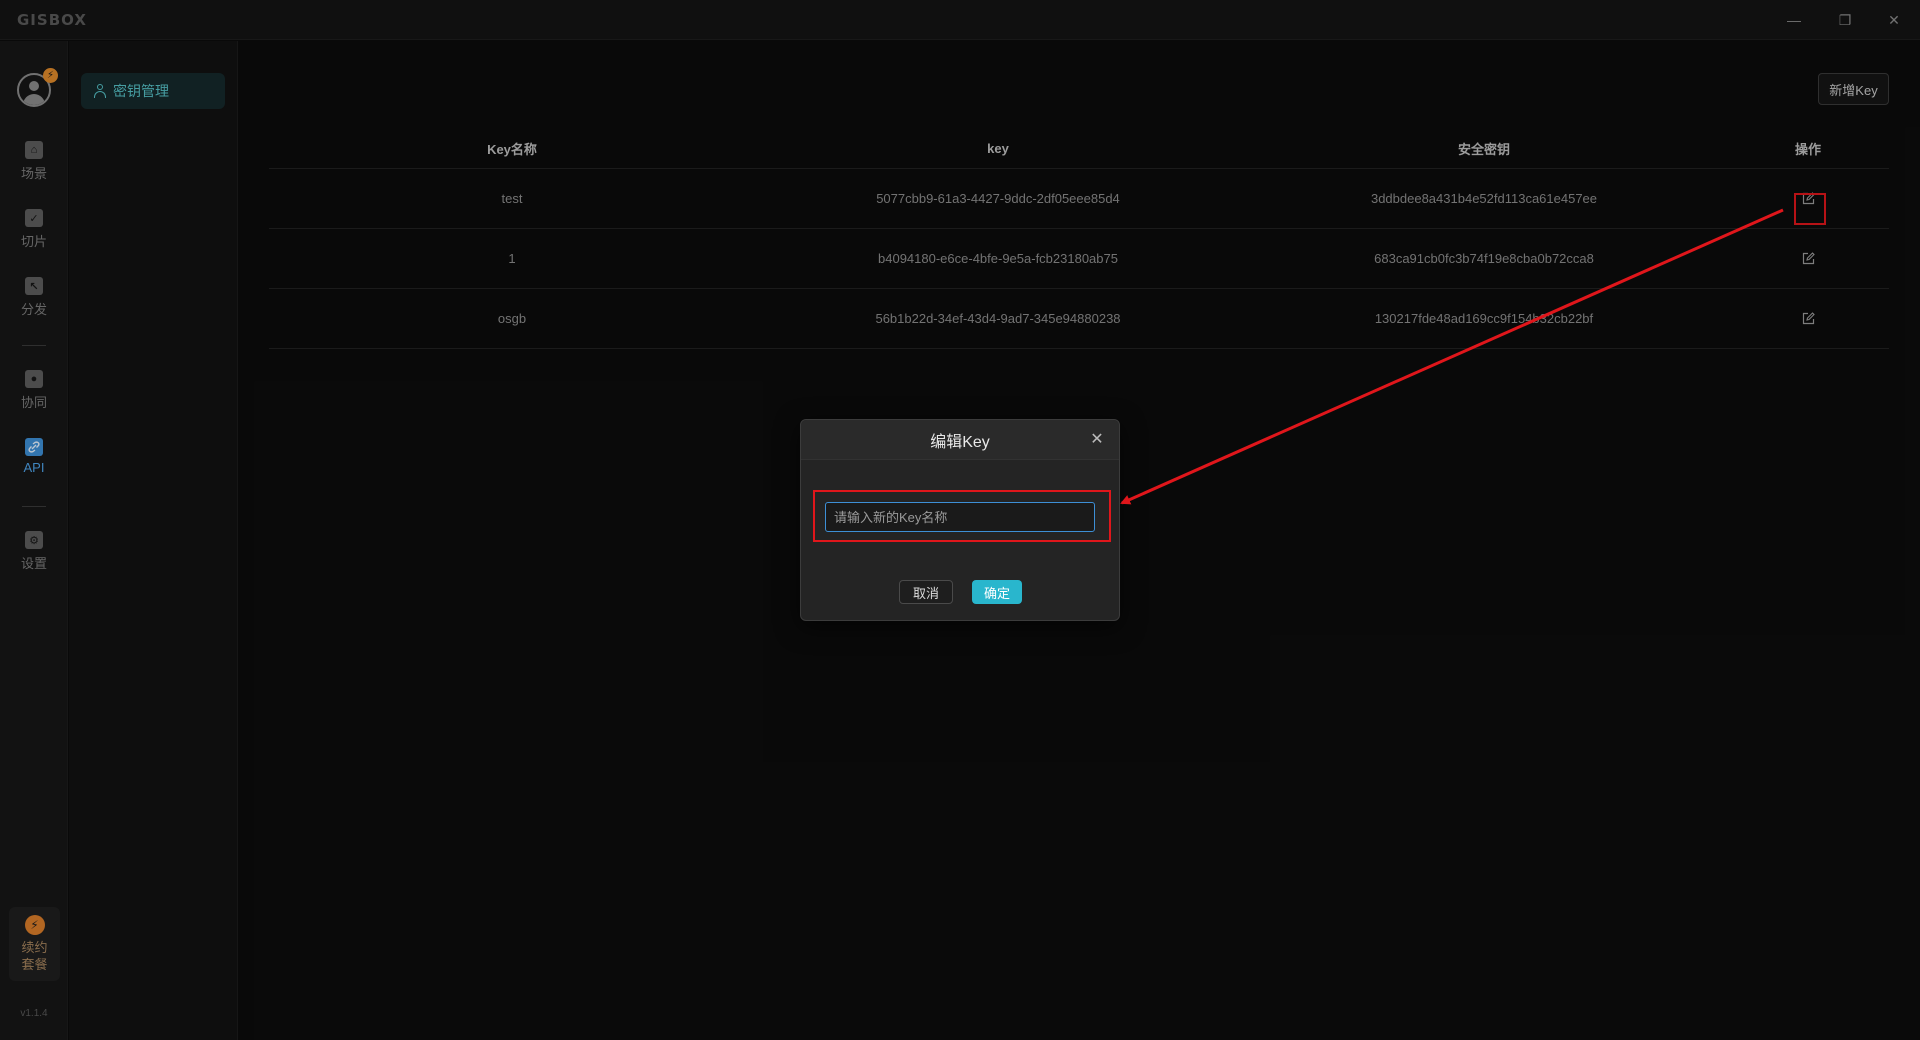 Image resolution: width=1920 pixels, height=1040 pixels. Describe the element at coordinates (1097, 440) in the screenshot. I see `close-icon: ✕` at that location.